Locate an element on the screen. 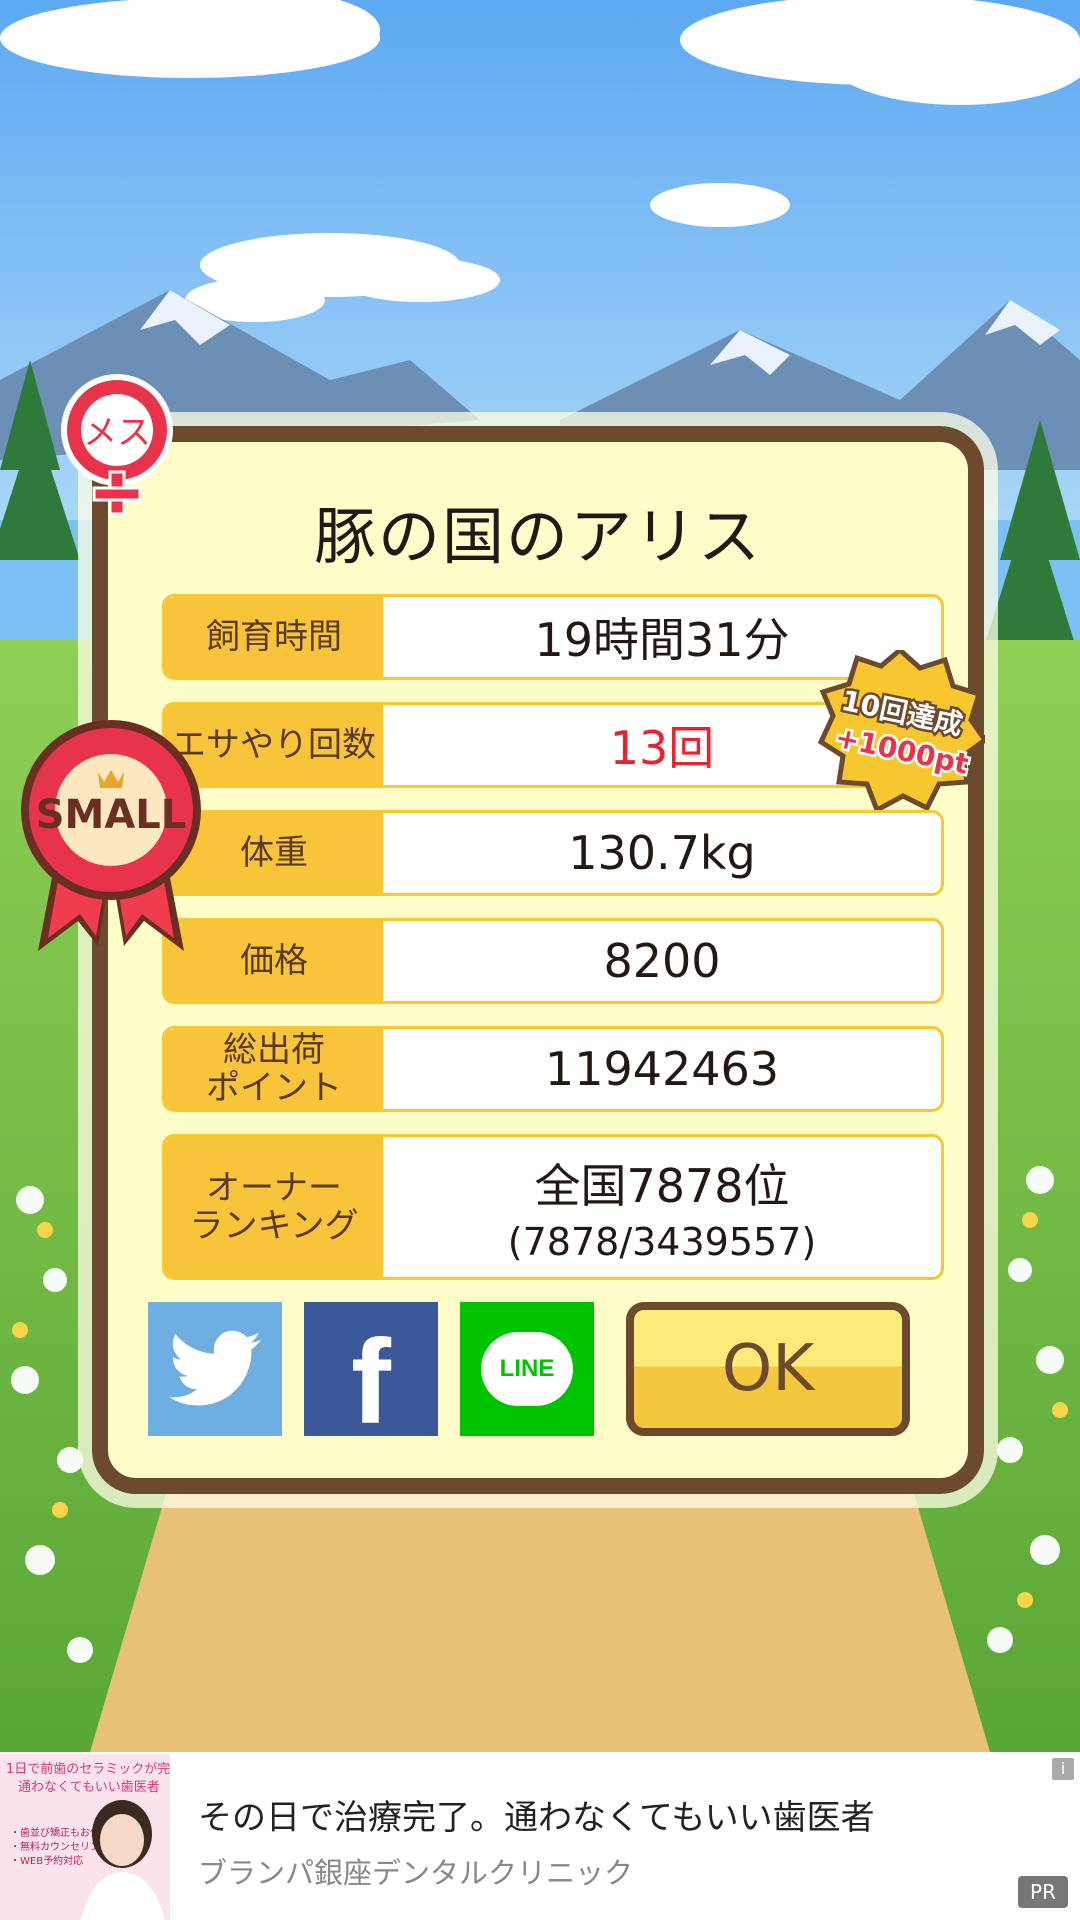 This screenshot has height=1920, width=1080. svg-text: SMALL is located at coordinates (111, 815).